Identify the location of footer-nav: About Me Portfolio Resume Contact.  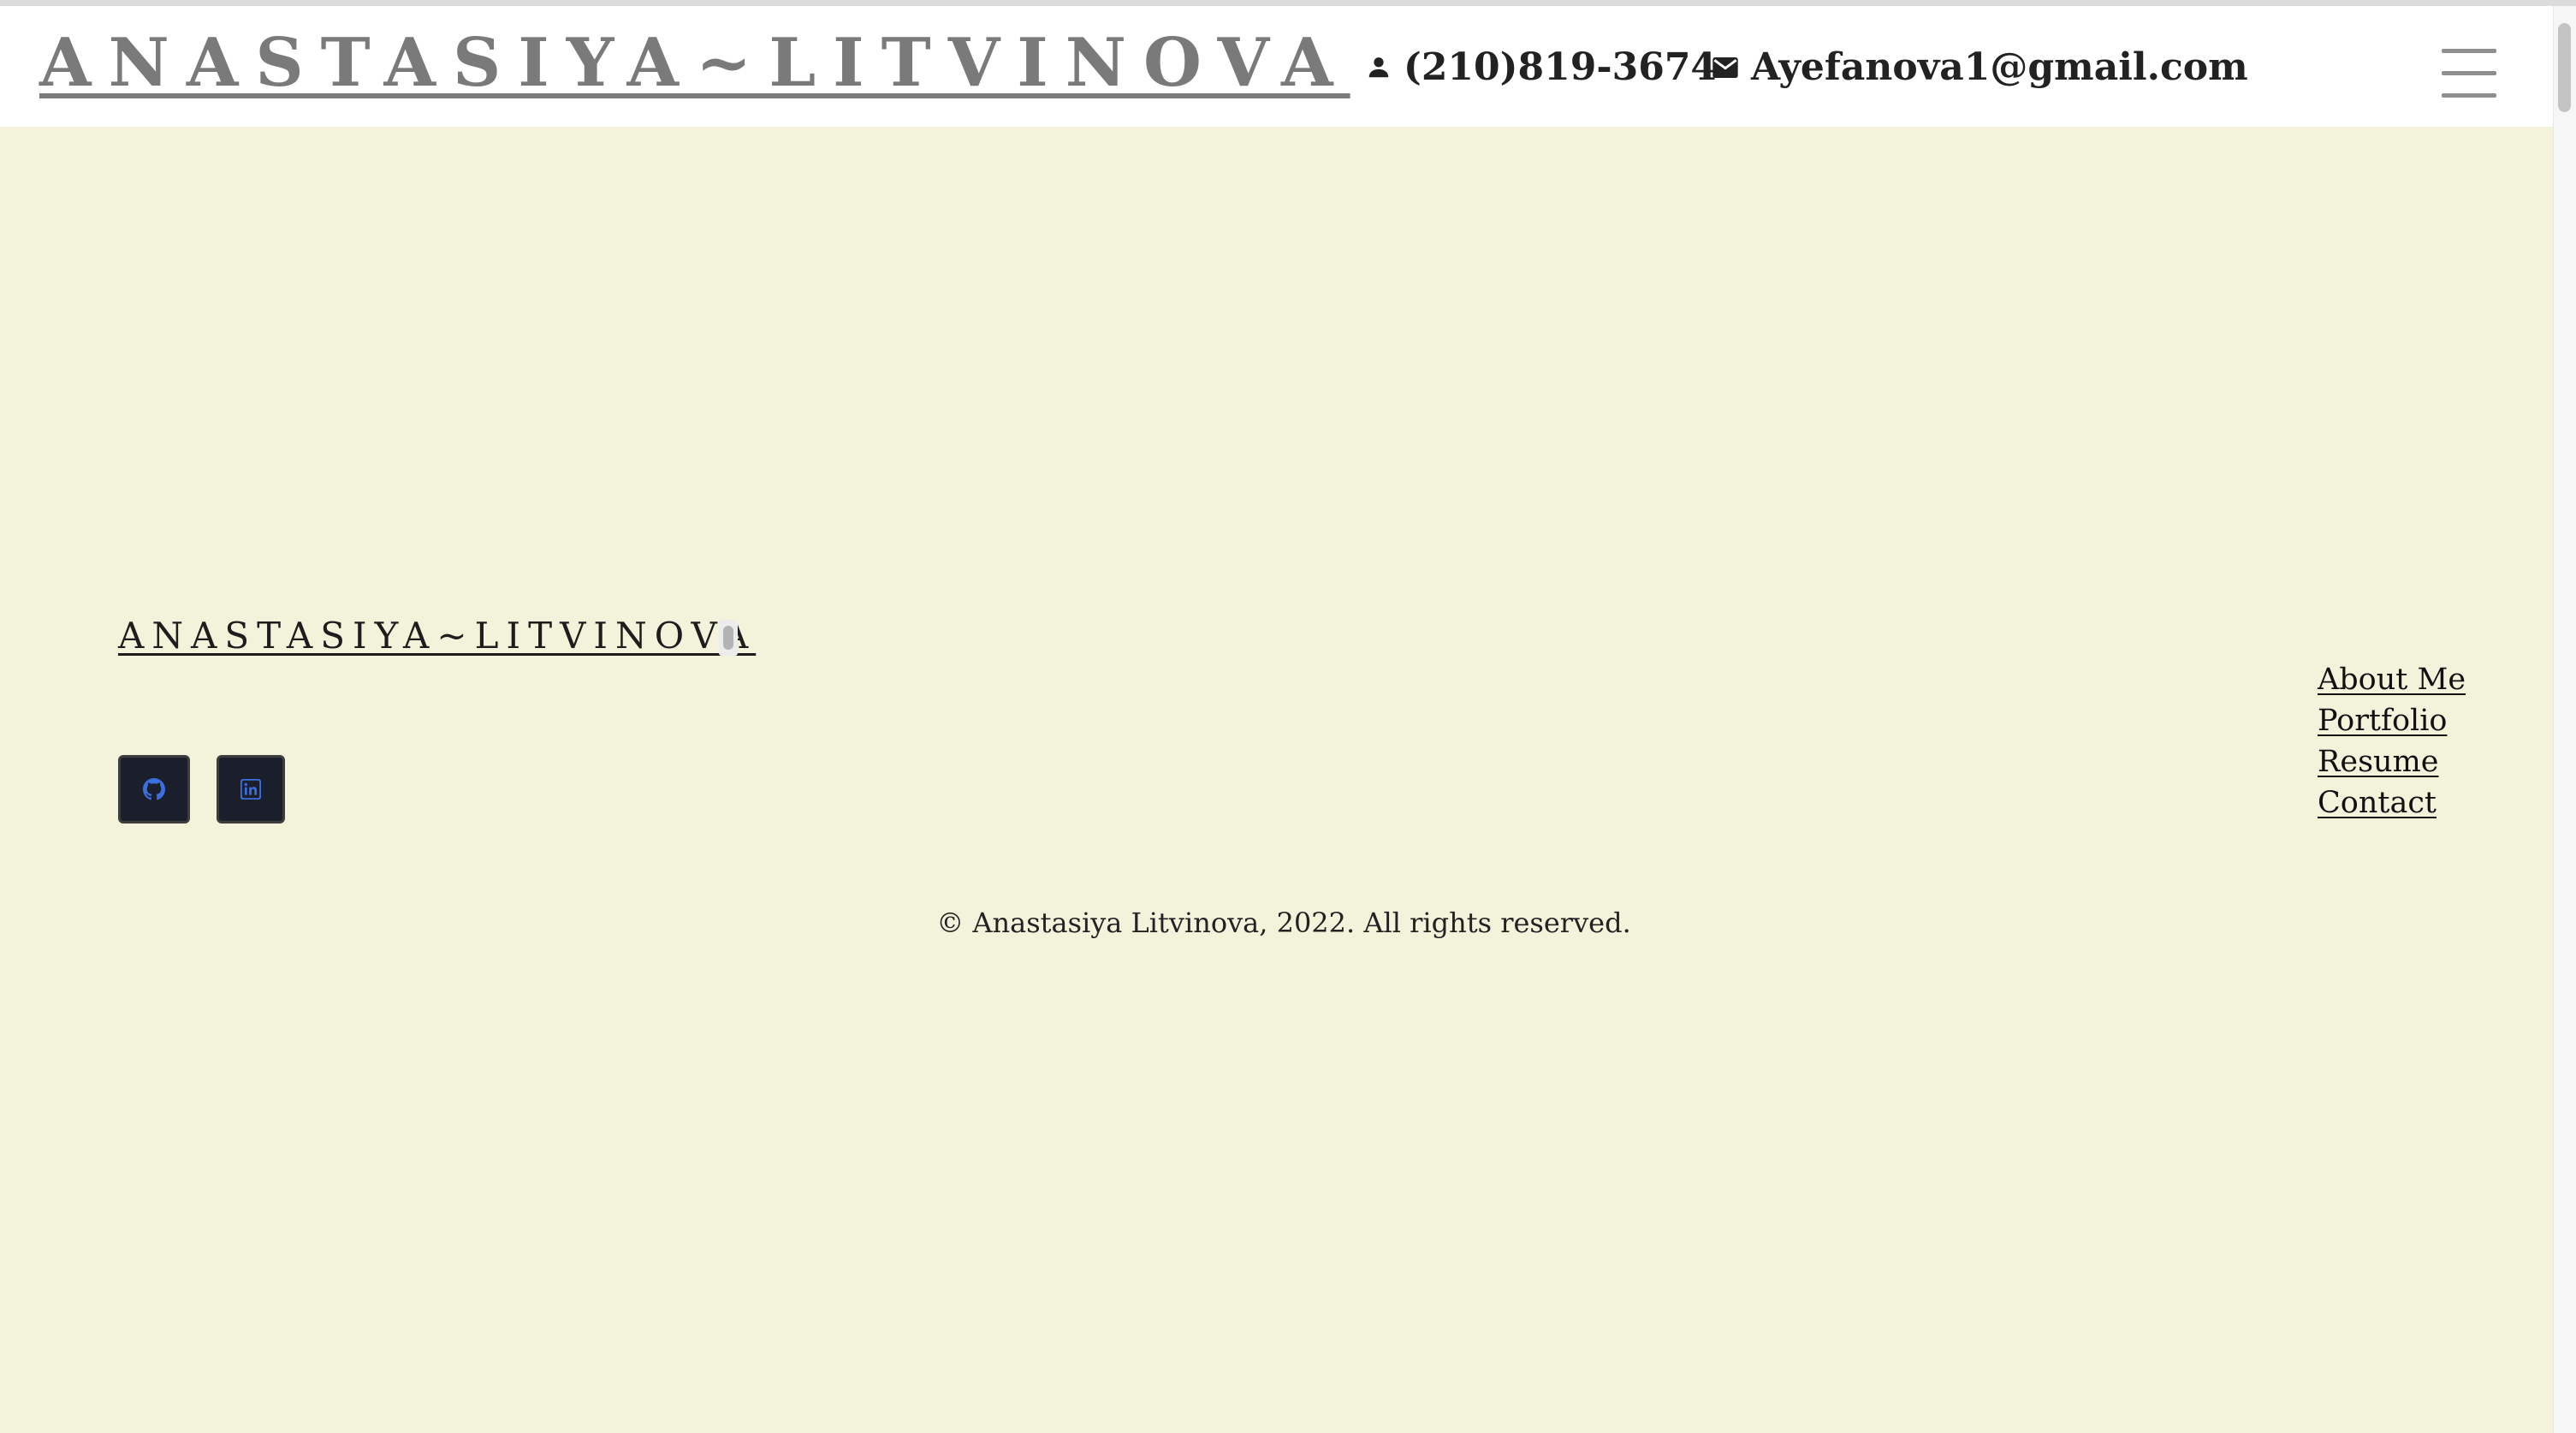
(2392, 741).